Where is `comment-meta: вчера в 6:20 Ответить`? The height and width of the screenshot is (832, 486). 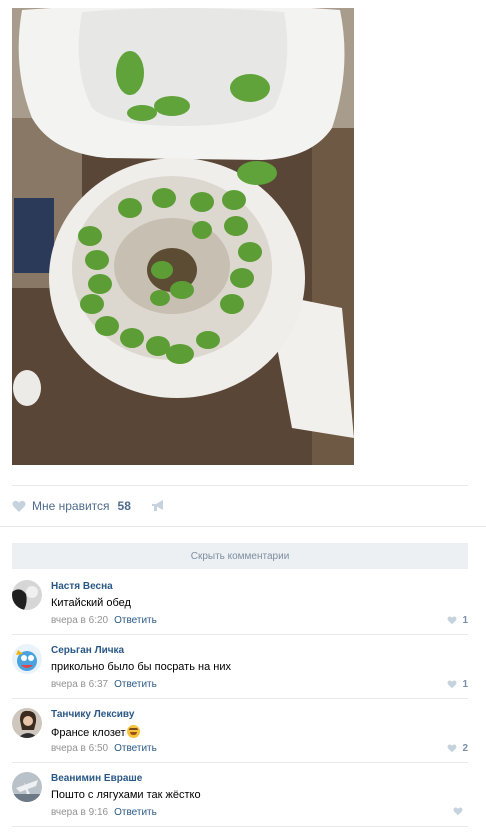 comment-meta: вчера в 6:20 Ответить is located at coordinates (104, 620).